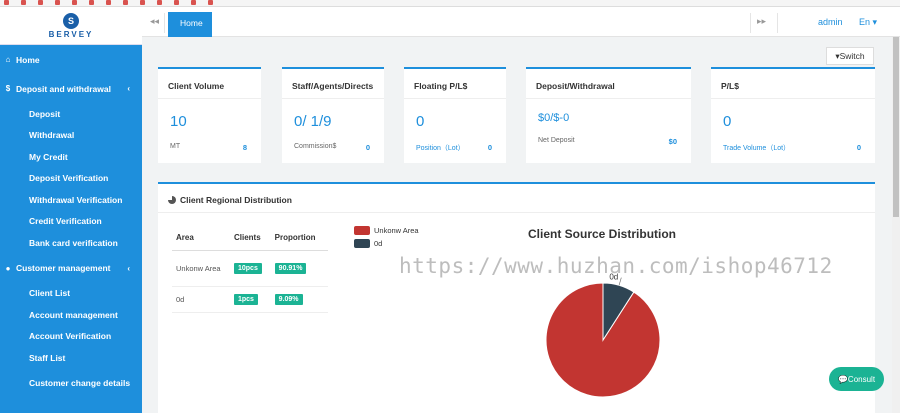 This screenshot has height=413, width=900. Describe the element at coordinates (299, 299) in the screenshot. I see `proportion-cell: 9.09%` at that location.